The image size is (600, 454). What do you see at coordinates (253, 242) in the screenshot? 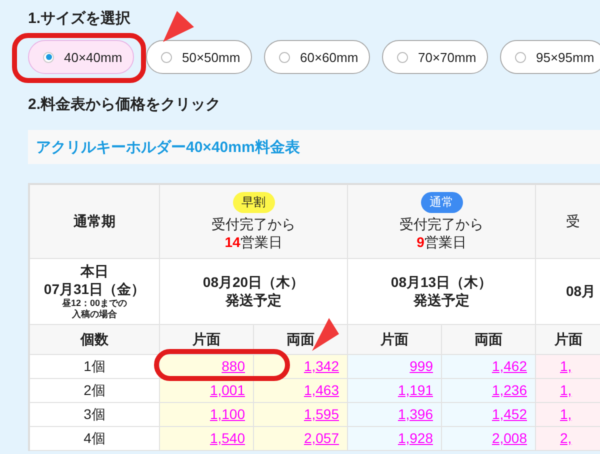
I see `lead-days: 14営業日` at bounding box center [253, 242].